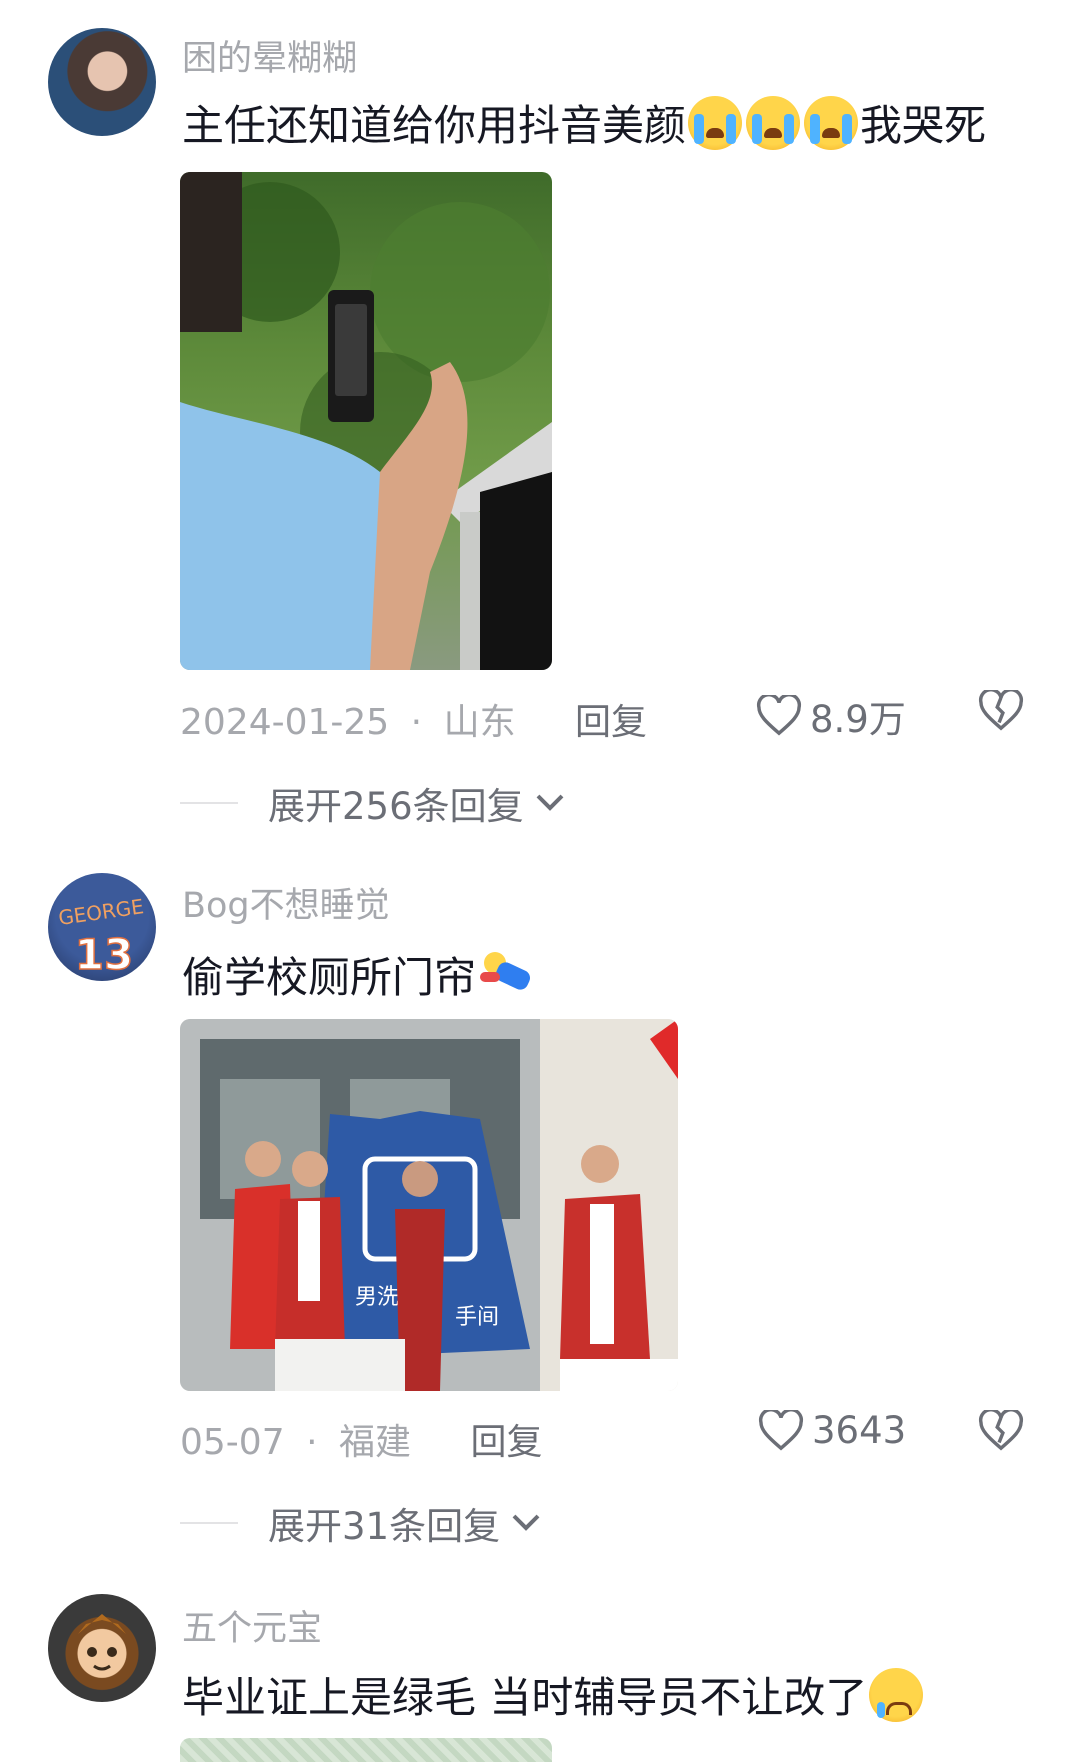 This screenshot has height=1762, width=1080. I want to click on like-button: 8.9万, so click(831, 716).